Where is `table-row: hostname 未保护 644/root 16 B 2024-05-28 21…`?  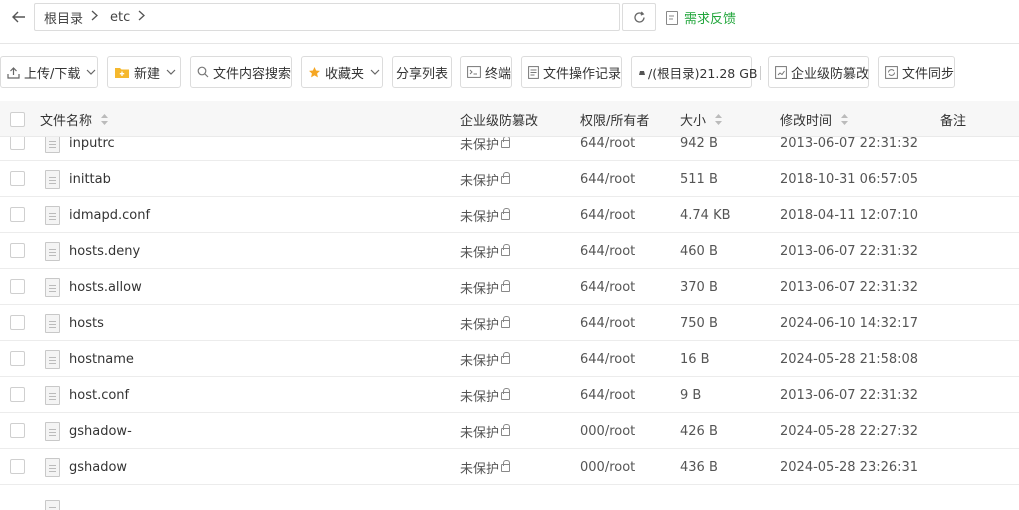
table-row: hostname 未保护 644/root 16 B 2024-05-28 21… is located at coordinates (509, 359).